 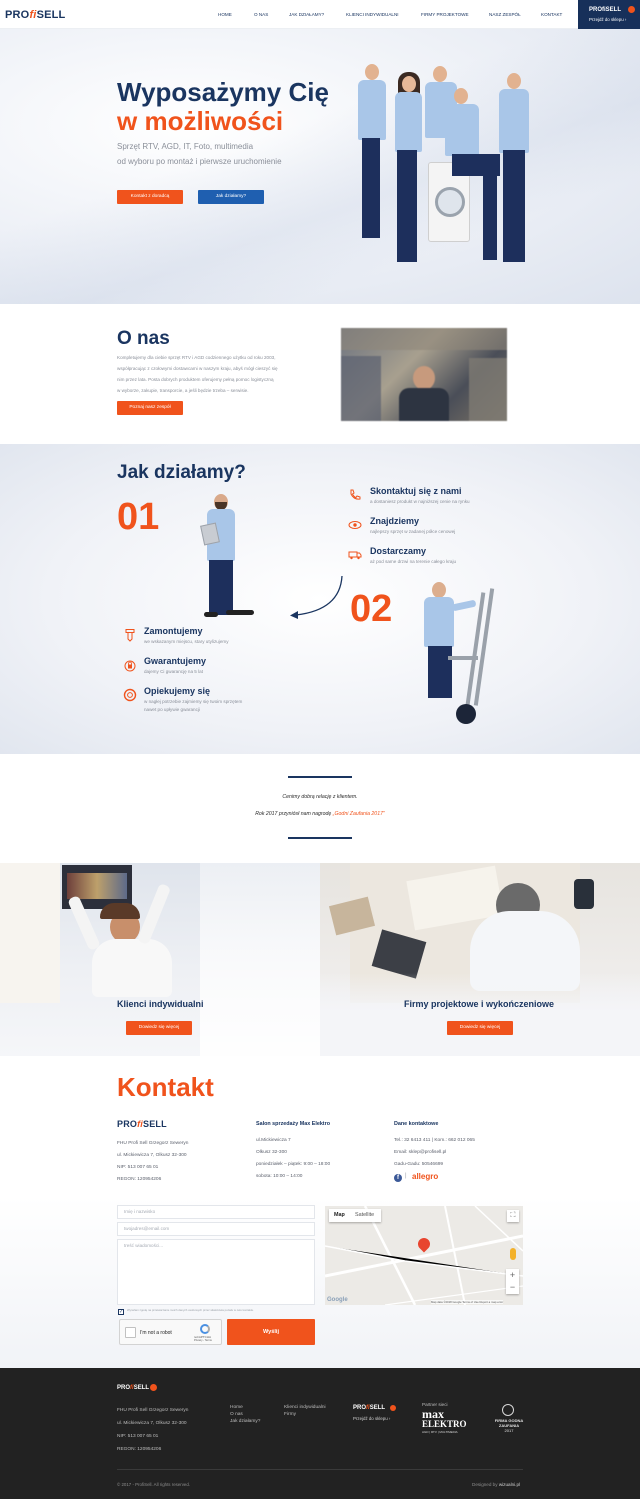 What do you see at coordinates (496, 1484) in the screenshot?
I see `designed-by: Designed by wizualni.pl` at bounding box center [496, 1484].